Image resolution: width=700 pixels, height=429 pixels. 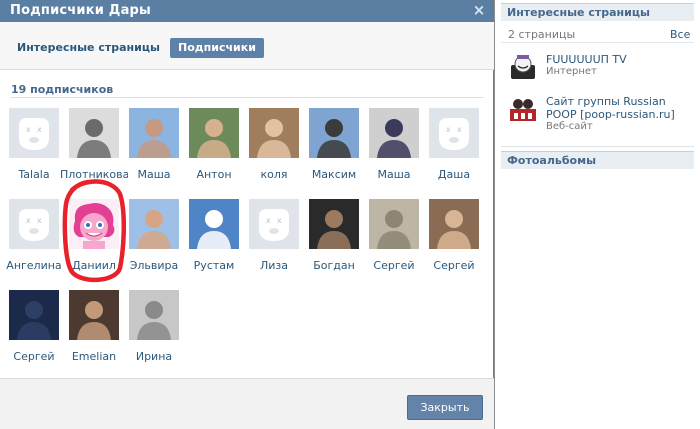 I want to click on follower-card: x x Talala, so click(x=34, y=151).